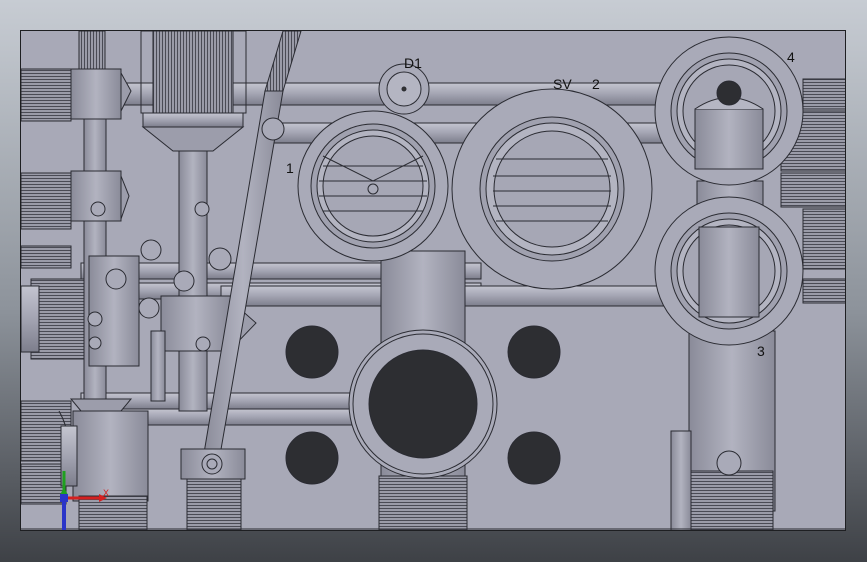 The width and height of the screenshot is (867, 562). Describe the element at coordinates (423, 404) in the screenshot. I see `central-bore` at that location.